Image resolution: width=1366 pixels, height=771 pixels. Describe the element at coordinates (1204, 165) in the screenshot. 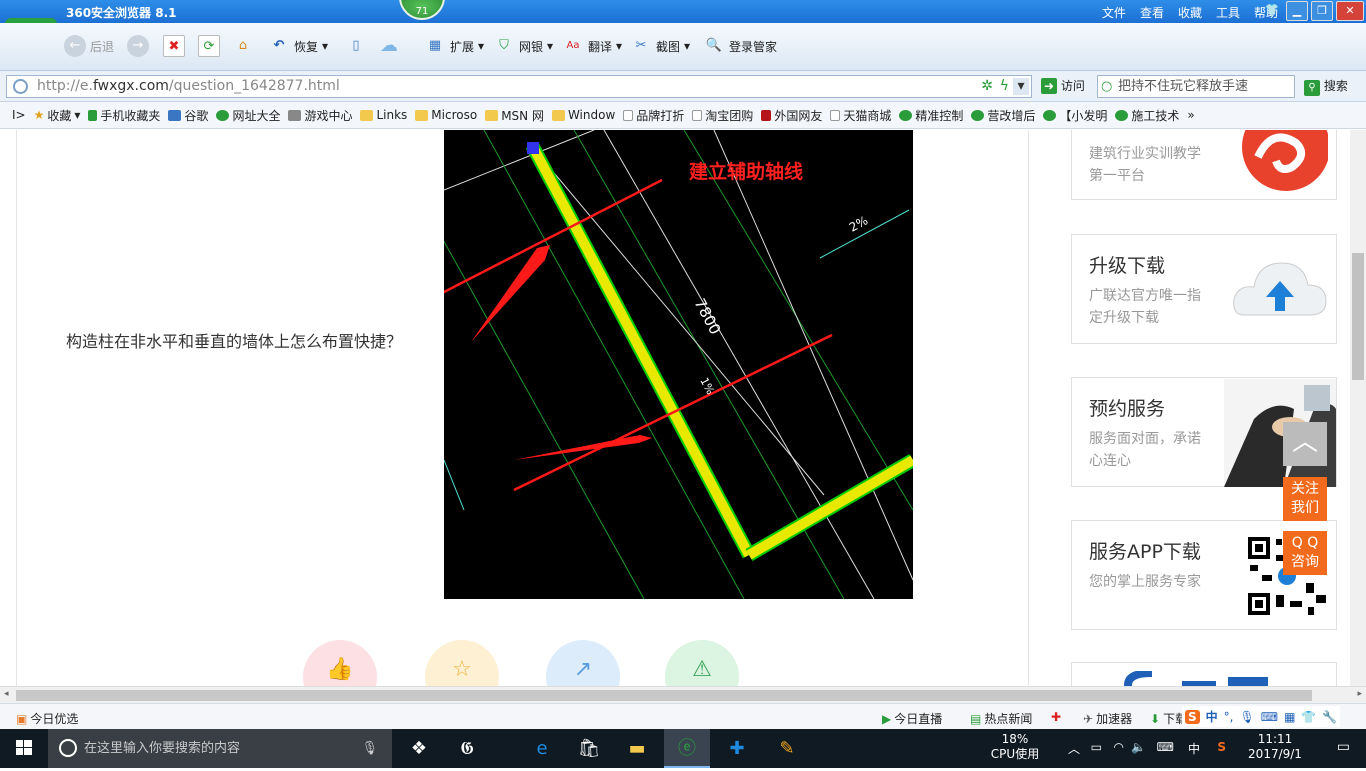

I see `sidebar-card-training: 建筑行业实训教学第一平台` at that location.